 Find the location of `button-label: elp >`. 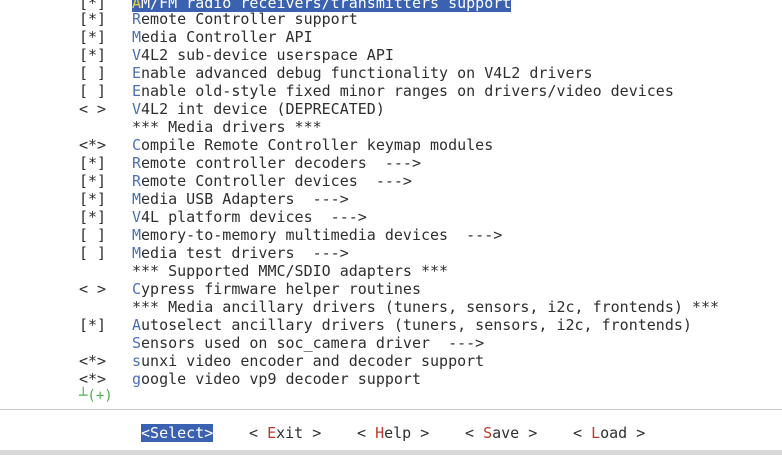

button-label: elp > is located at coordinates (407, 433).